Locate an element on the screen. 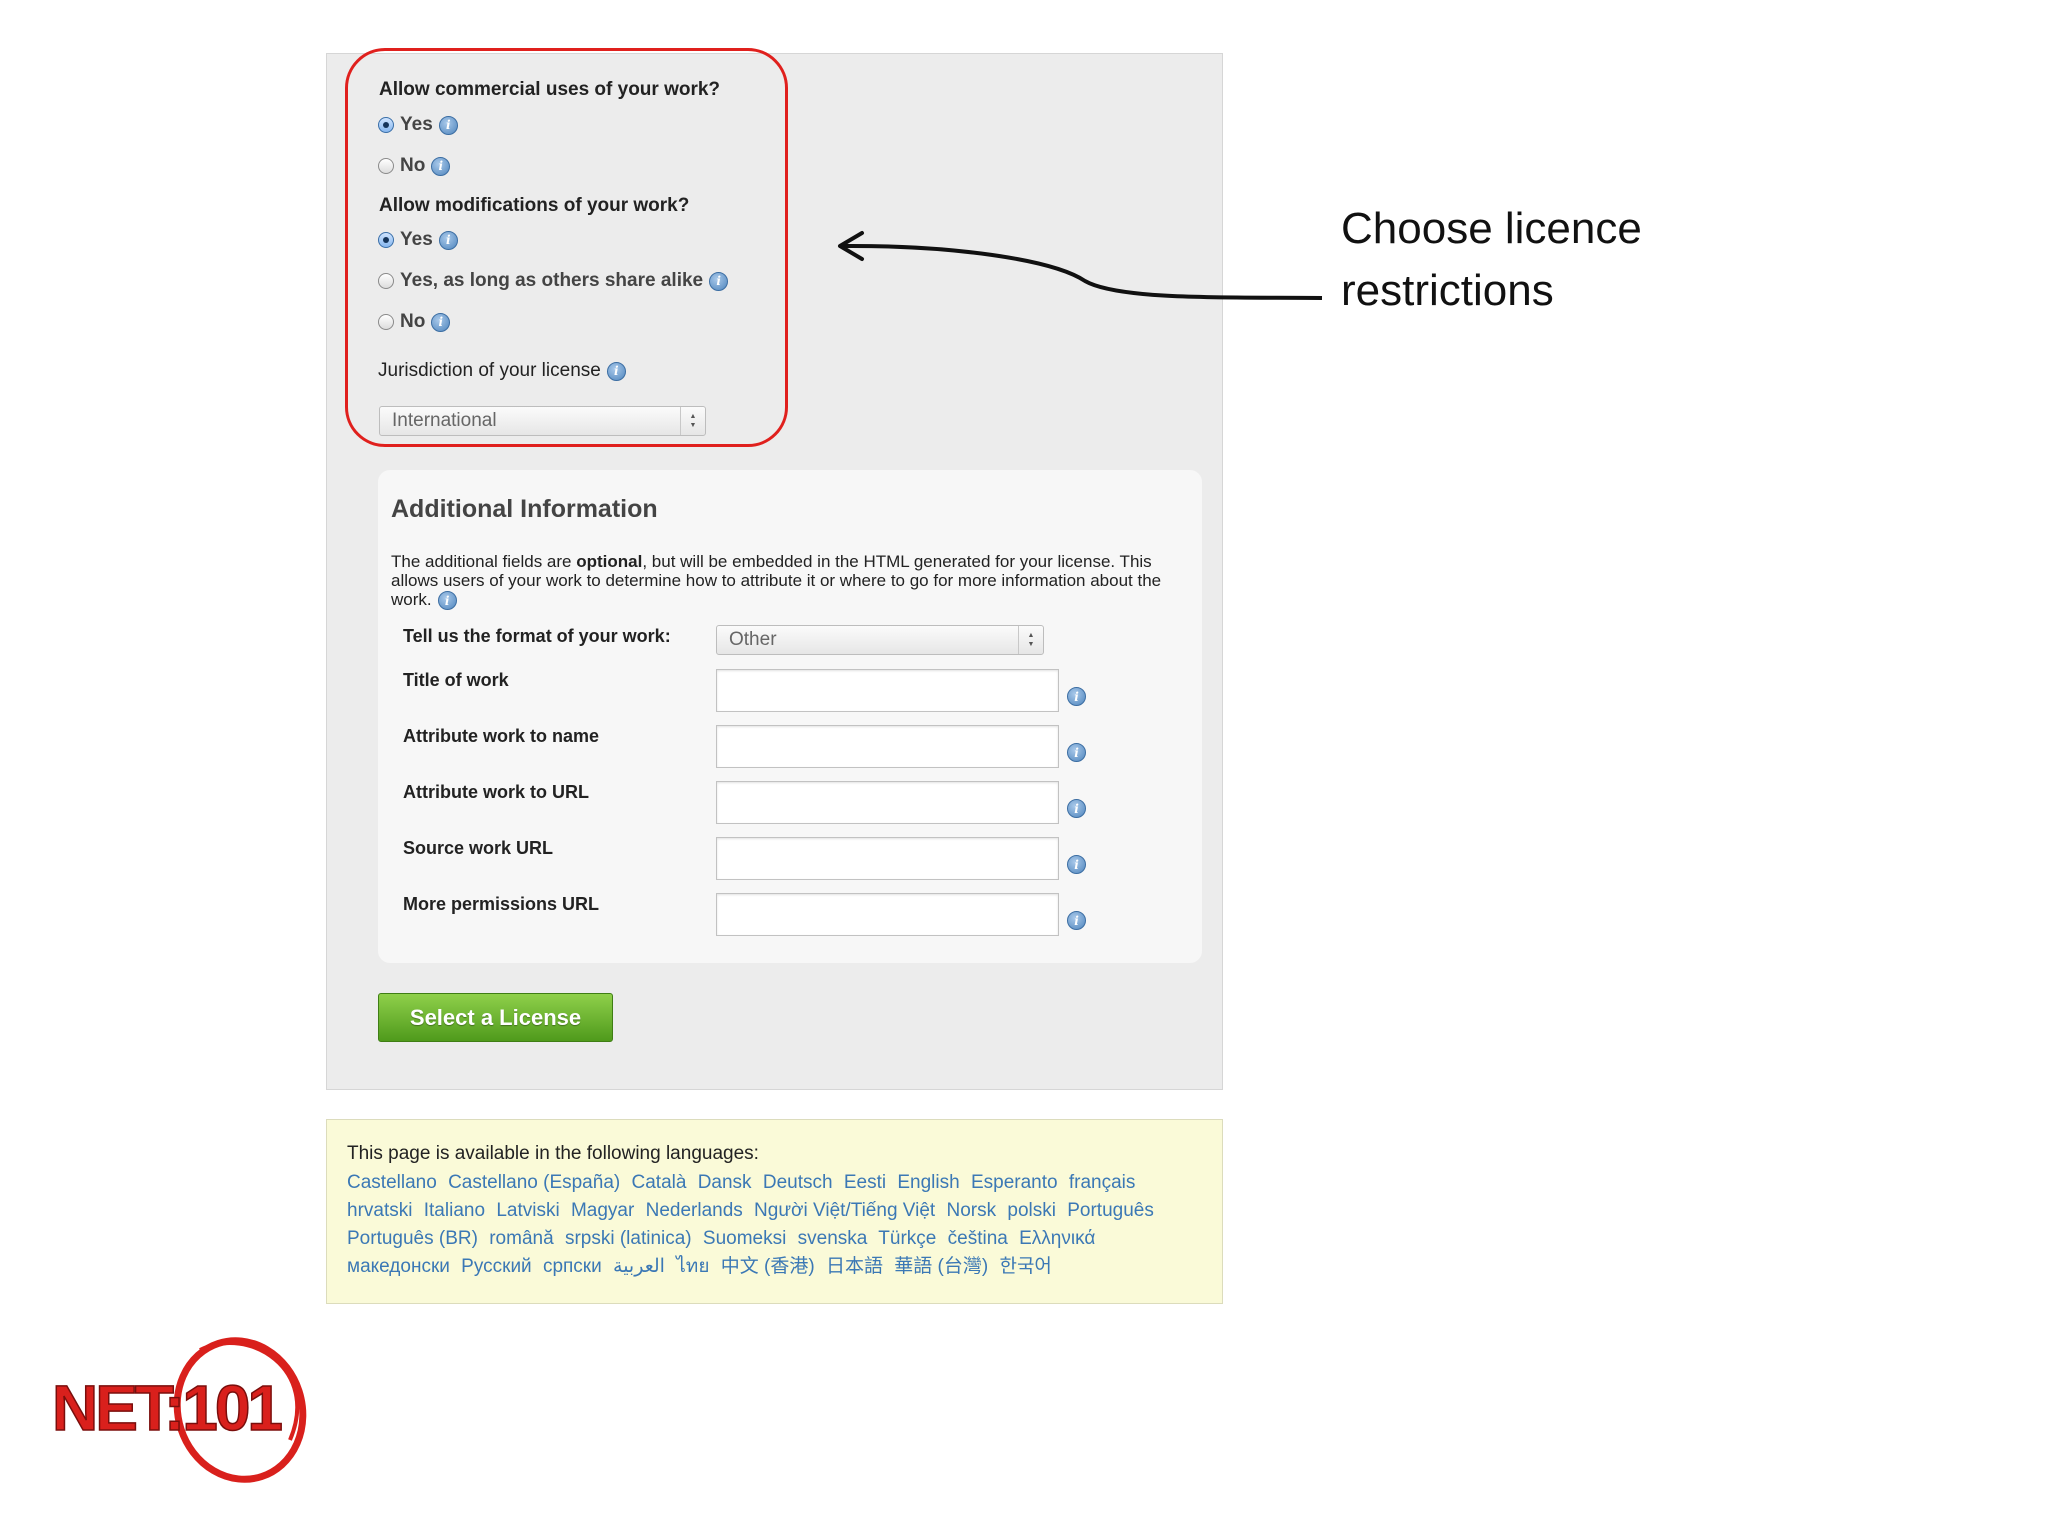  select-license-button: Select a License is located at coordinates (495, 1017).